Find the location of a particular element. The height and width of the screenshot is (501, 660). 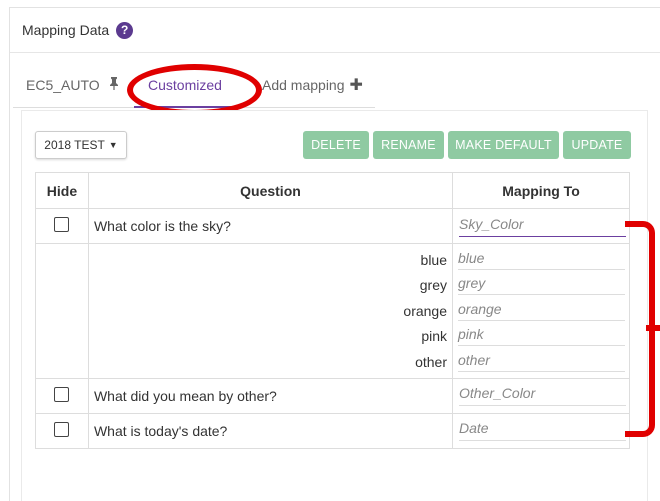

table-row: What is today's date? Date is located at coordinates (332, 430).